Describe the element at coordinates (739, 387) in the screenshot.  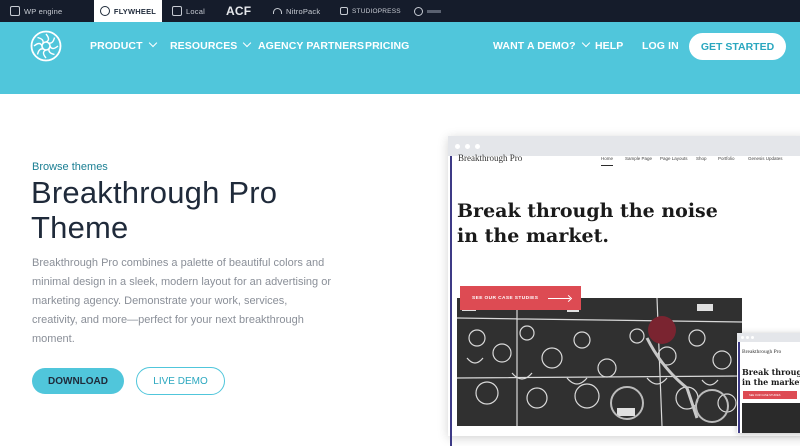
I see `preview-small-accent-rule` at that location.